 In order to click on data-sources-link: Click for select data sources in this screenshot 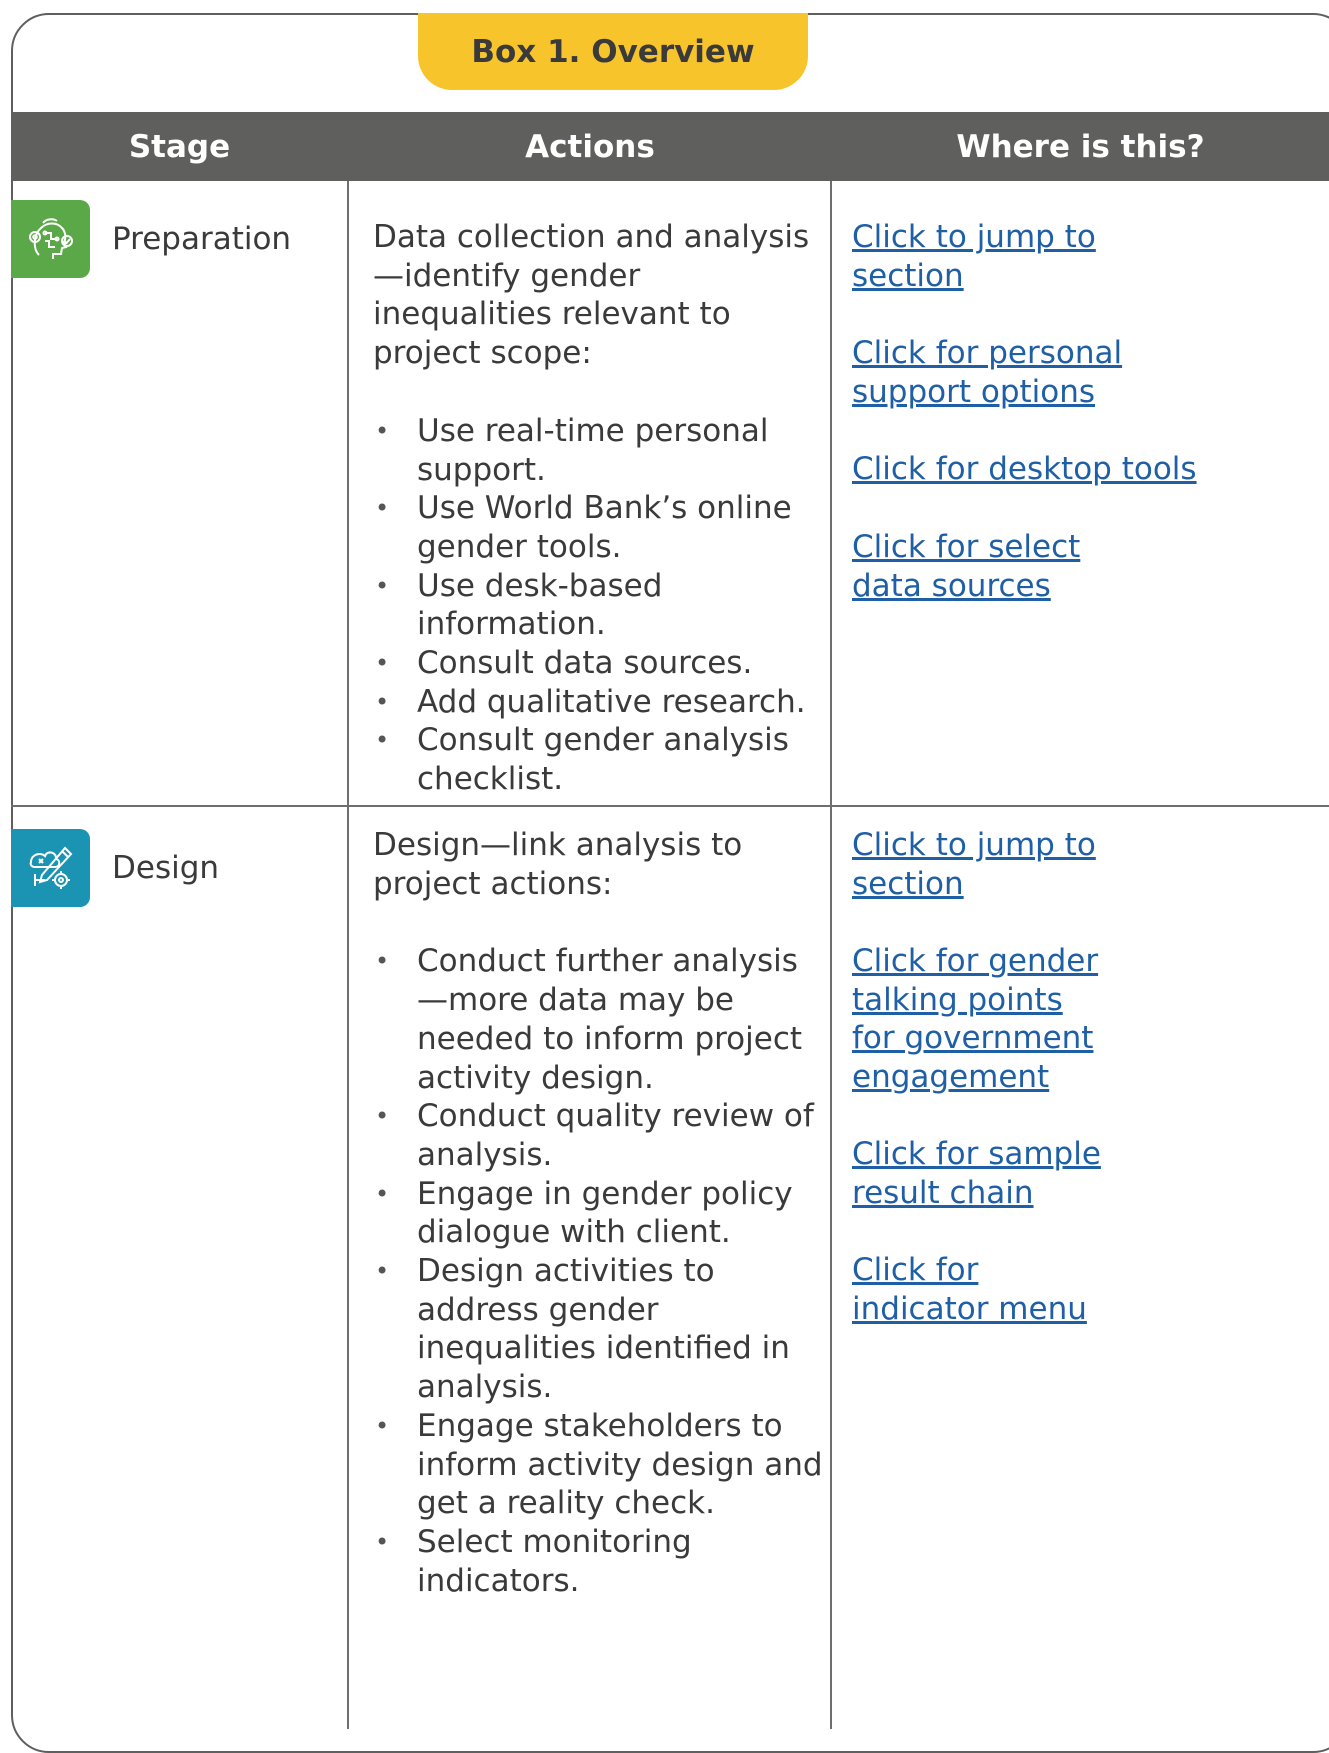, I will do `click(1002, 566)`.